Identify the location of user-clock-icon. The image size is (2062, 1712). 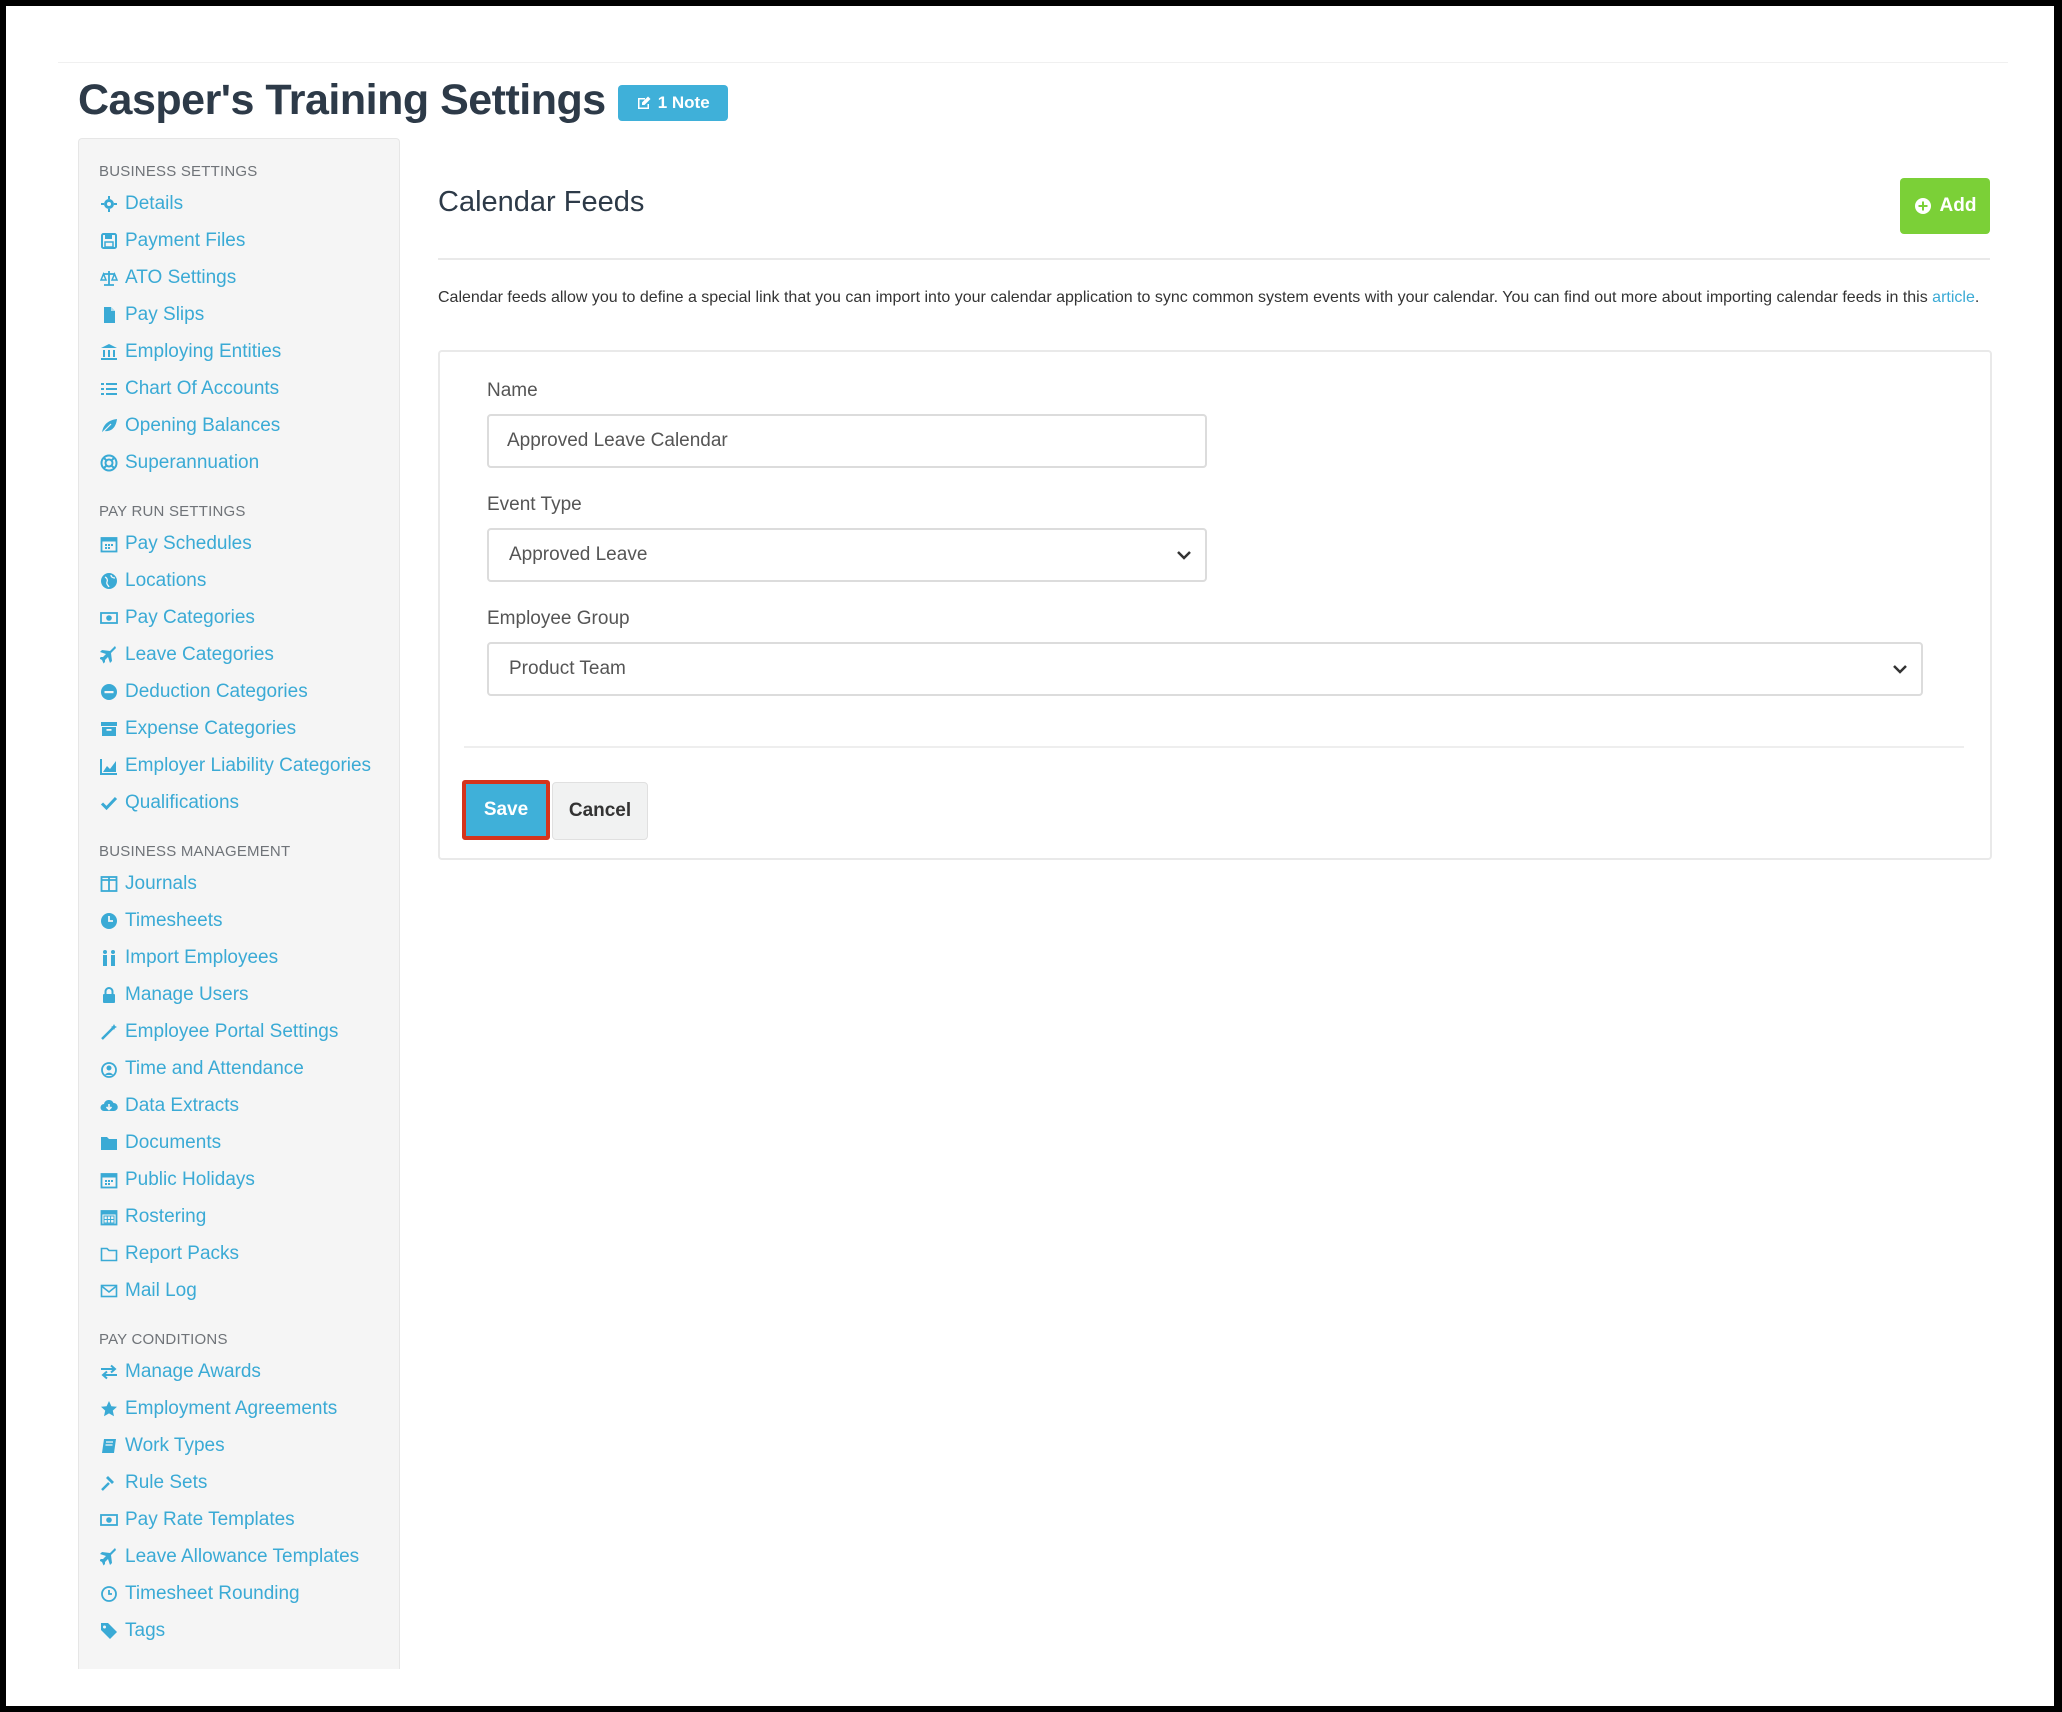
(109, 1069).